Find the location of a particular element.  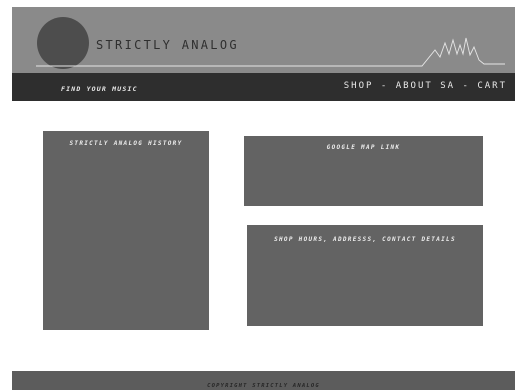

map-panel: GOOGLE MAP LINK is located at coordinates (363, 171).